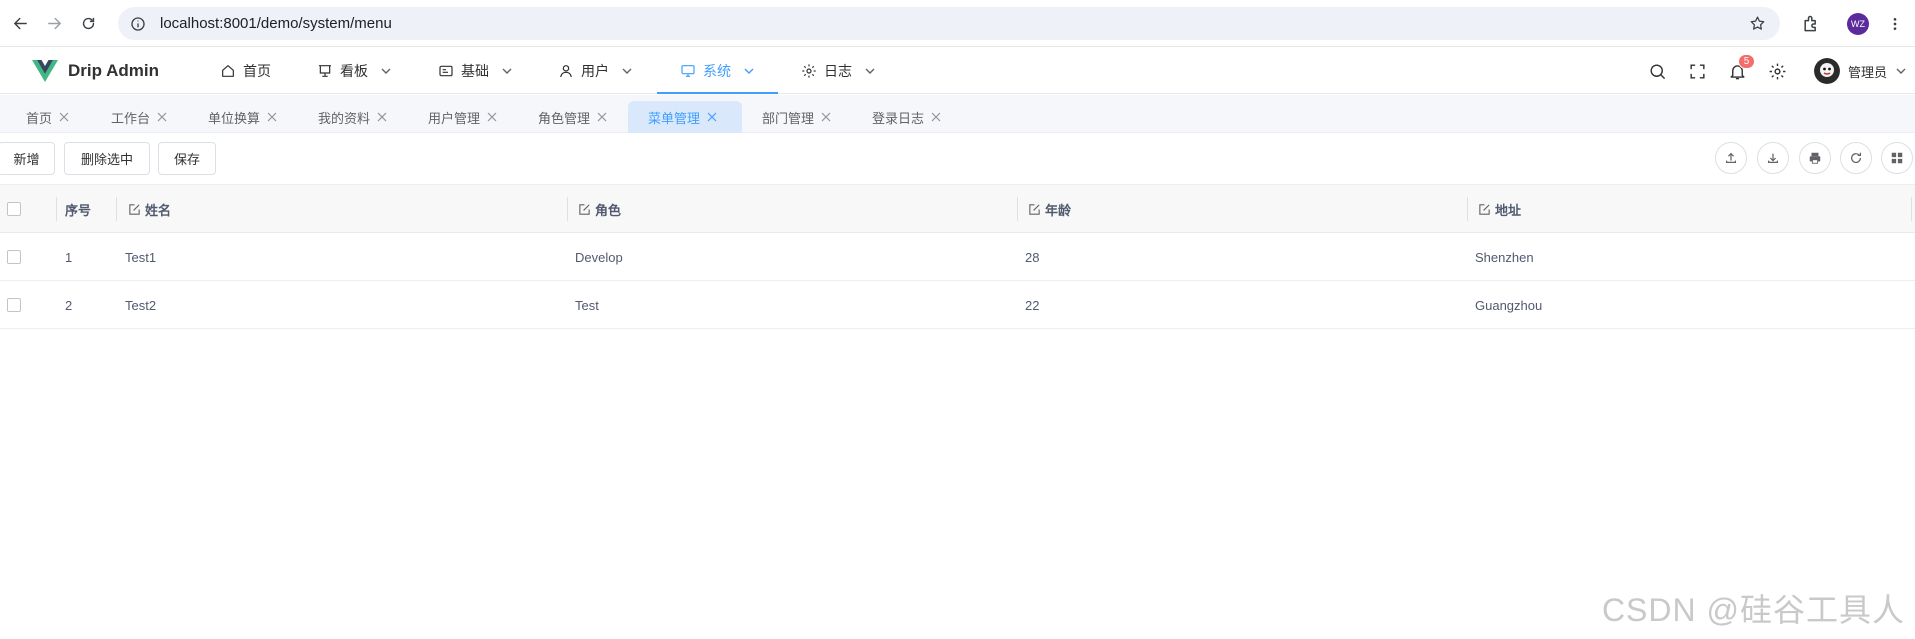 This screenshot has height=639, width=1915. Describe the element at coordinates (957, 305) in the screenshot. I see `table-row: 2 Test2 Test 22 Guangzhou` at that location.